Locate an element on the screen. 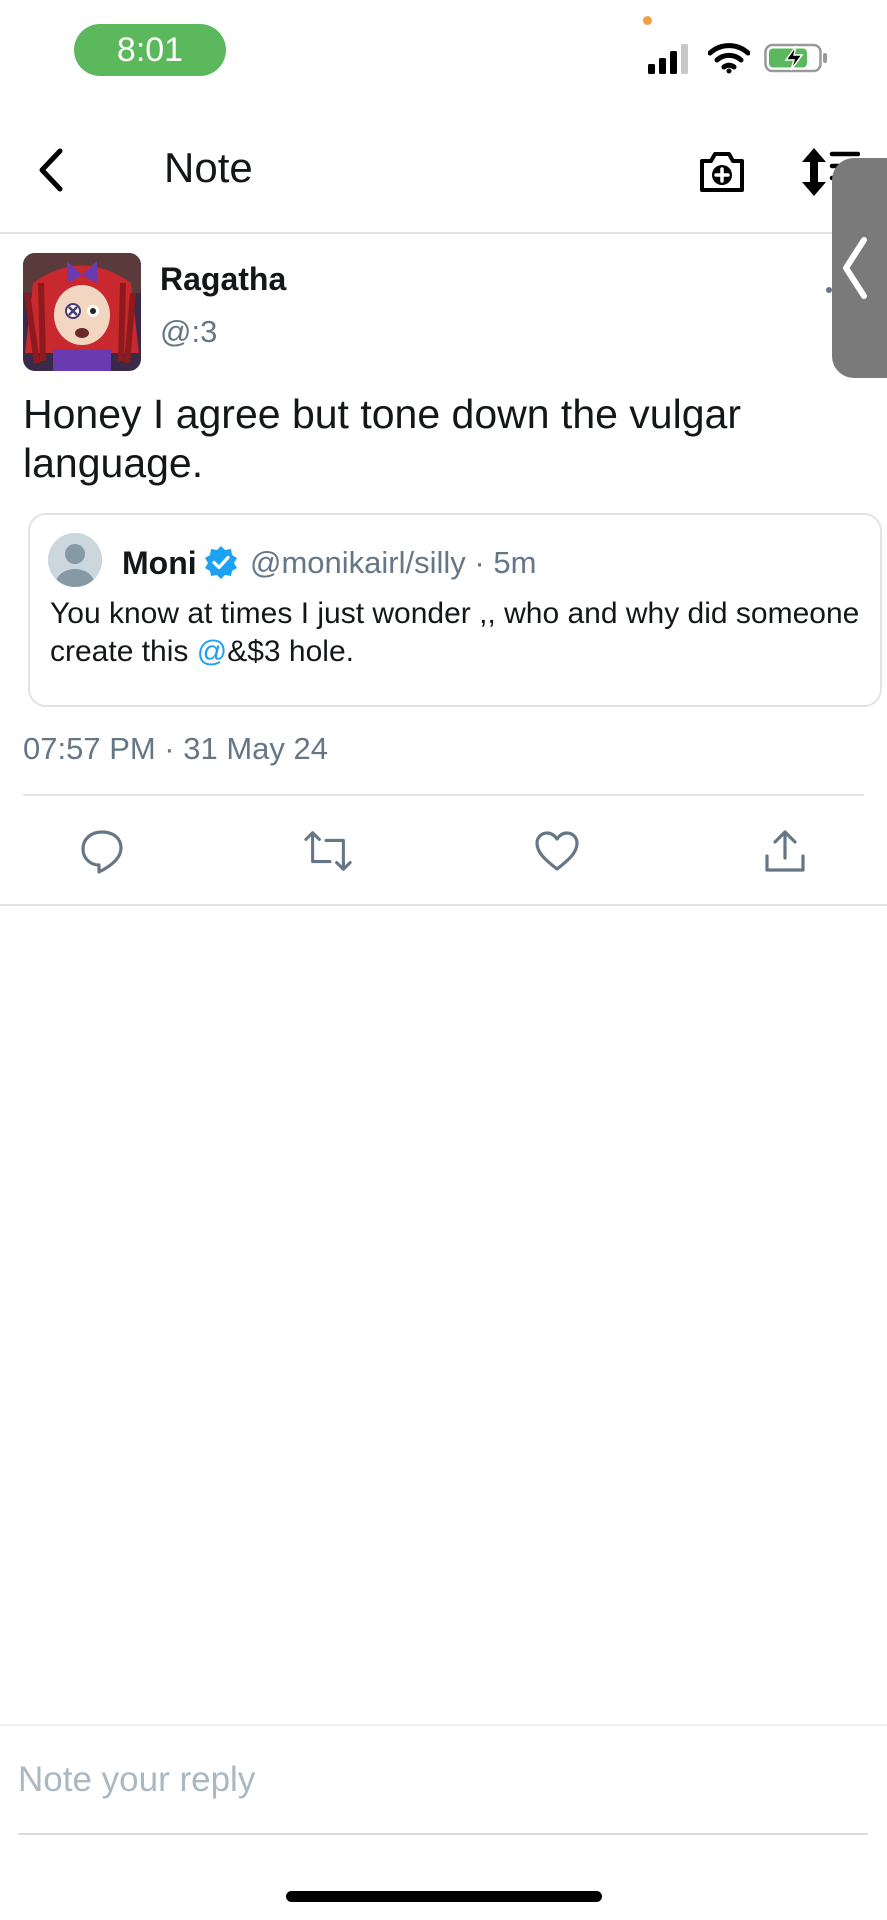  reply-input is located at coordinates (443, 1780).